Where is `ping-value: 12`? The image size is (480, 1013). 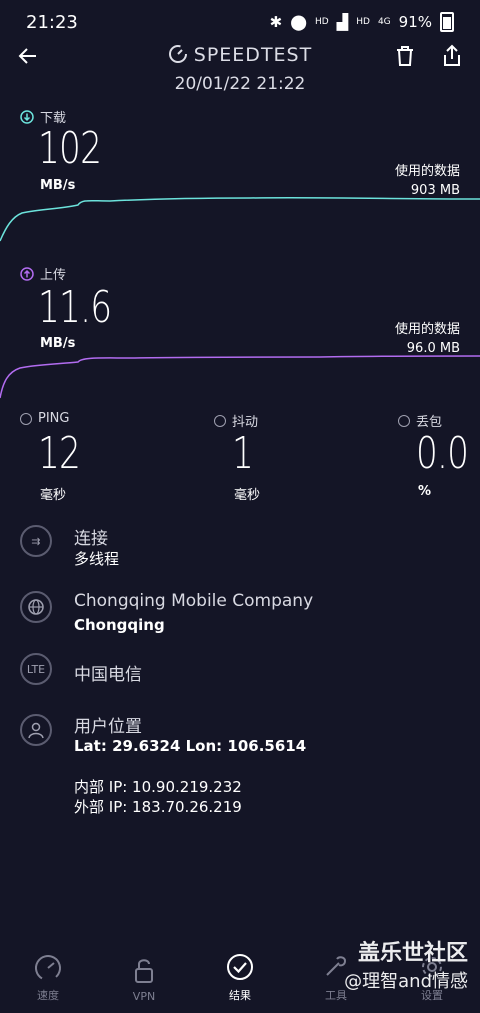
ping-value: 12 is located at coordinates (59, 453).